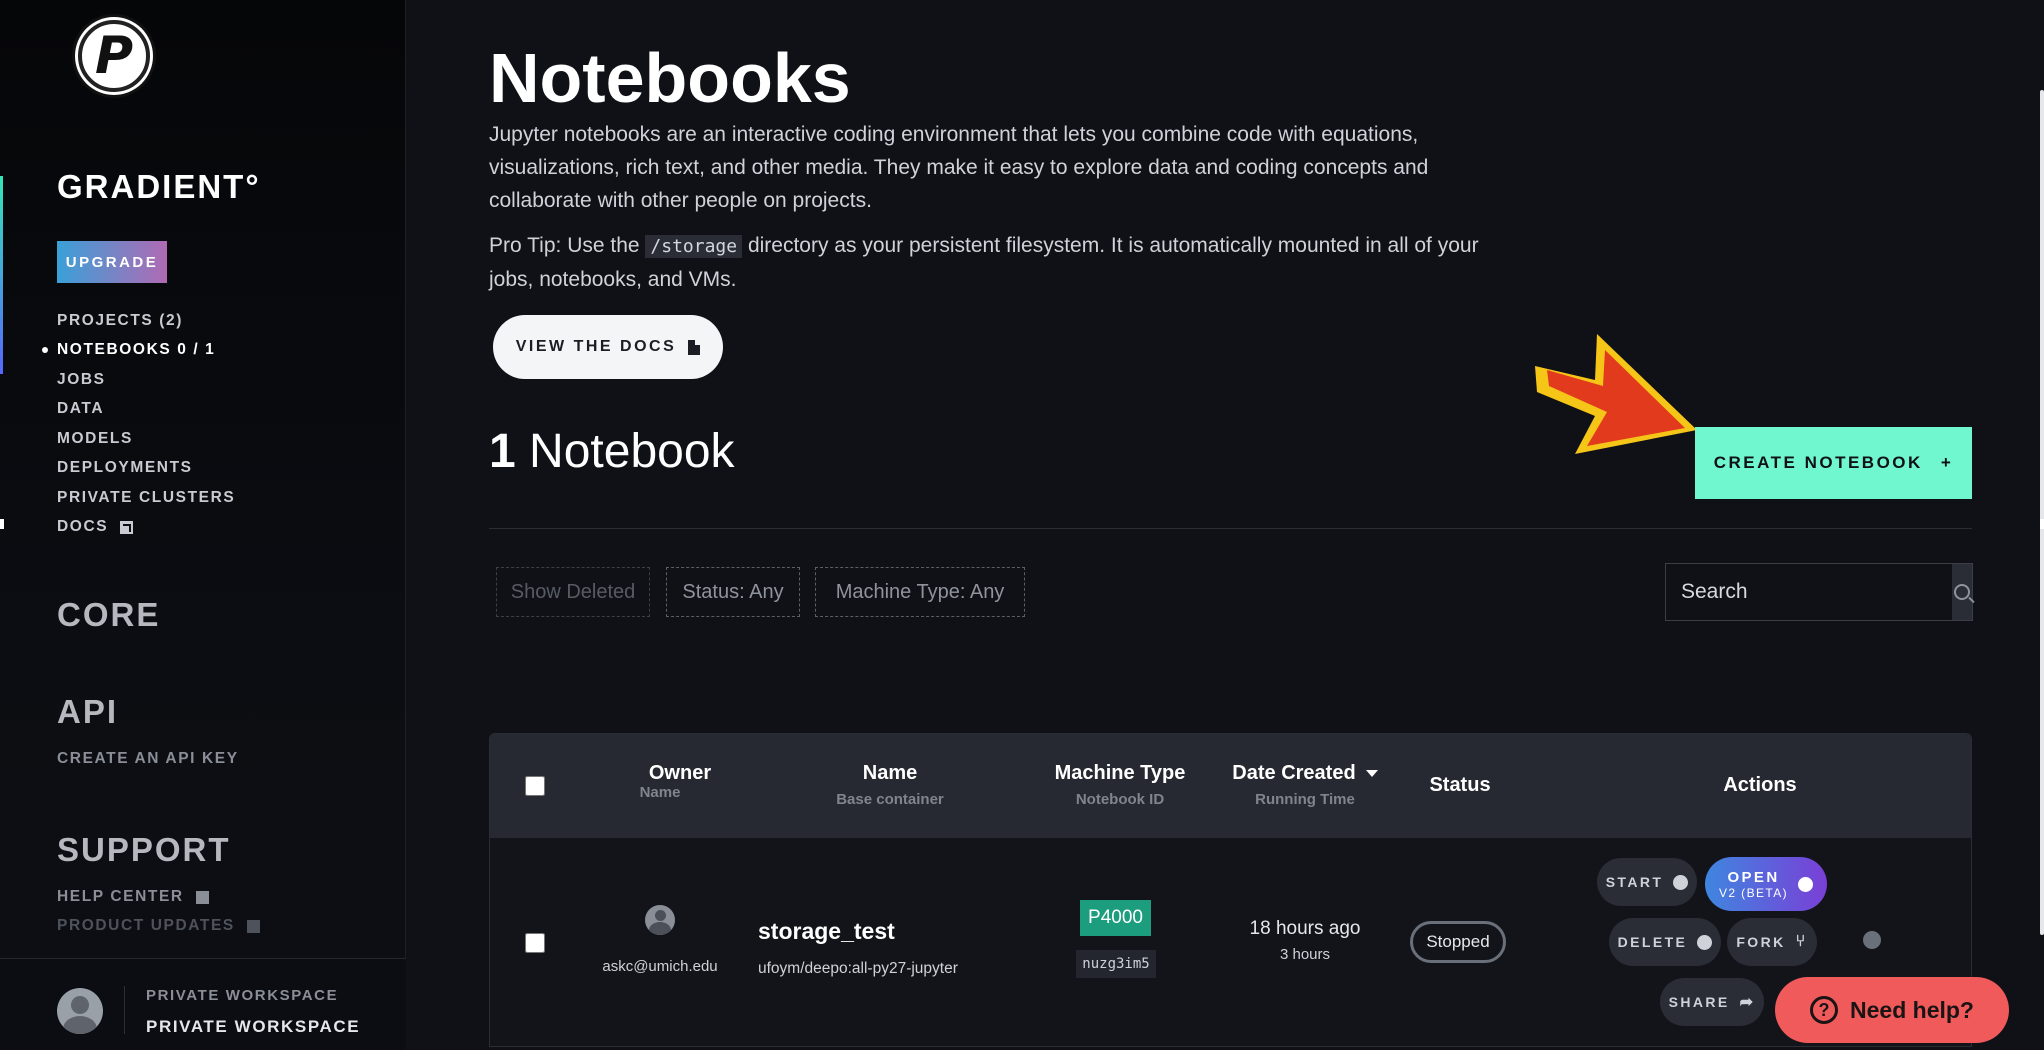  I want to click on product-updates-link: PRODUCT UPDATES, so click(158, 926).